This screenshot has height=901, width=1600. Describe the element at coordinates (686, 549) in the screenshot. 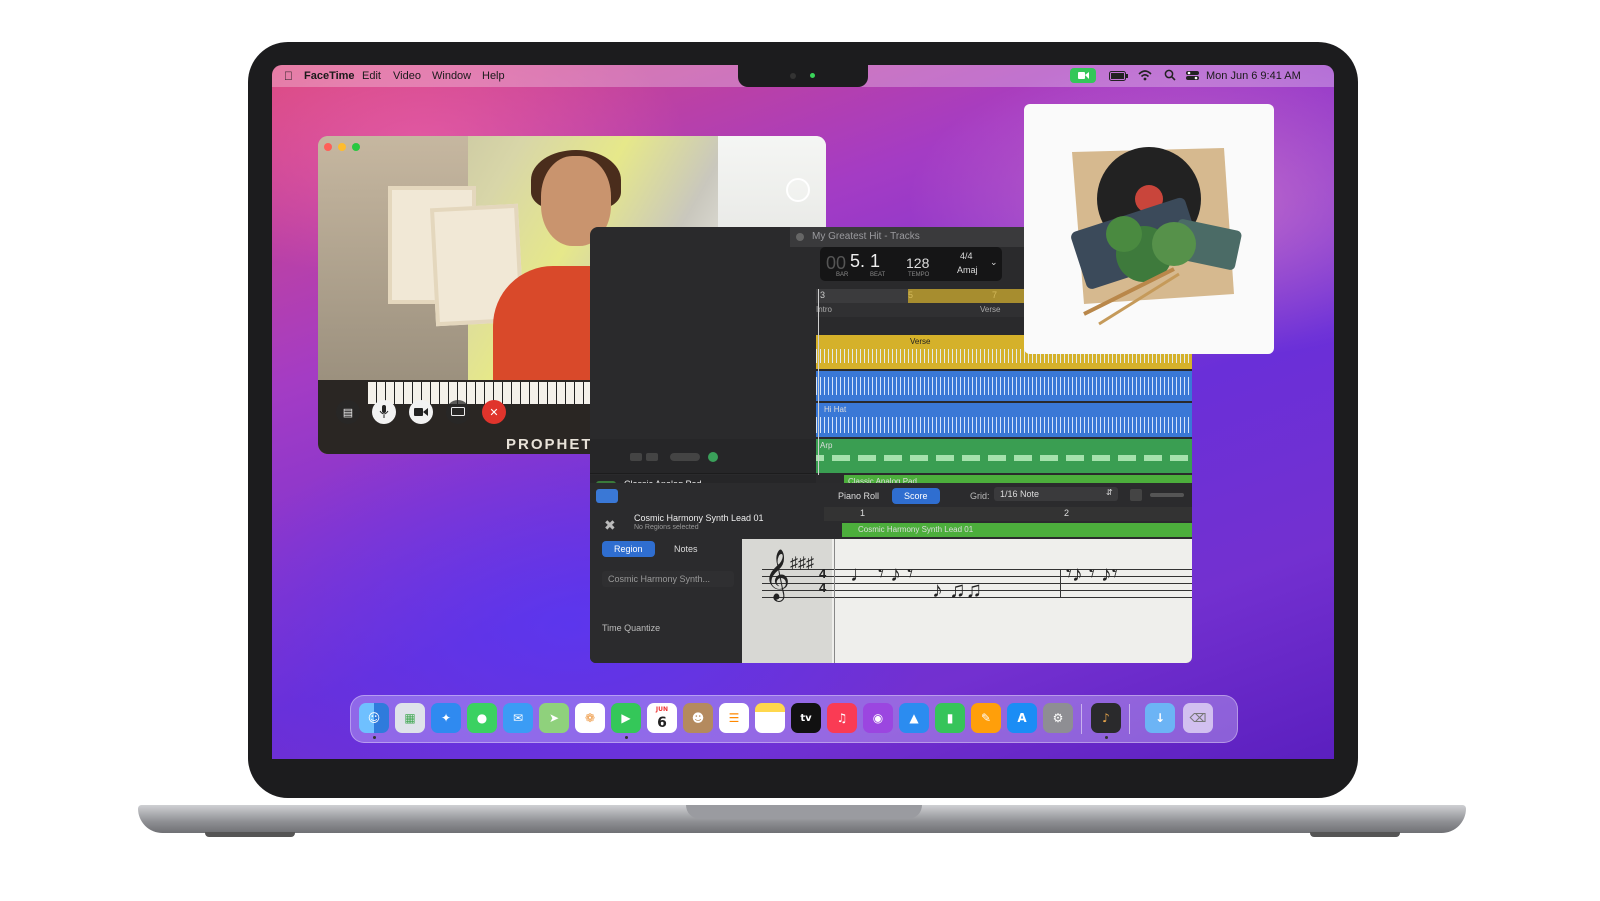

I see `inspector-tab-notes: Notes` at that location.